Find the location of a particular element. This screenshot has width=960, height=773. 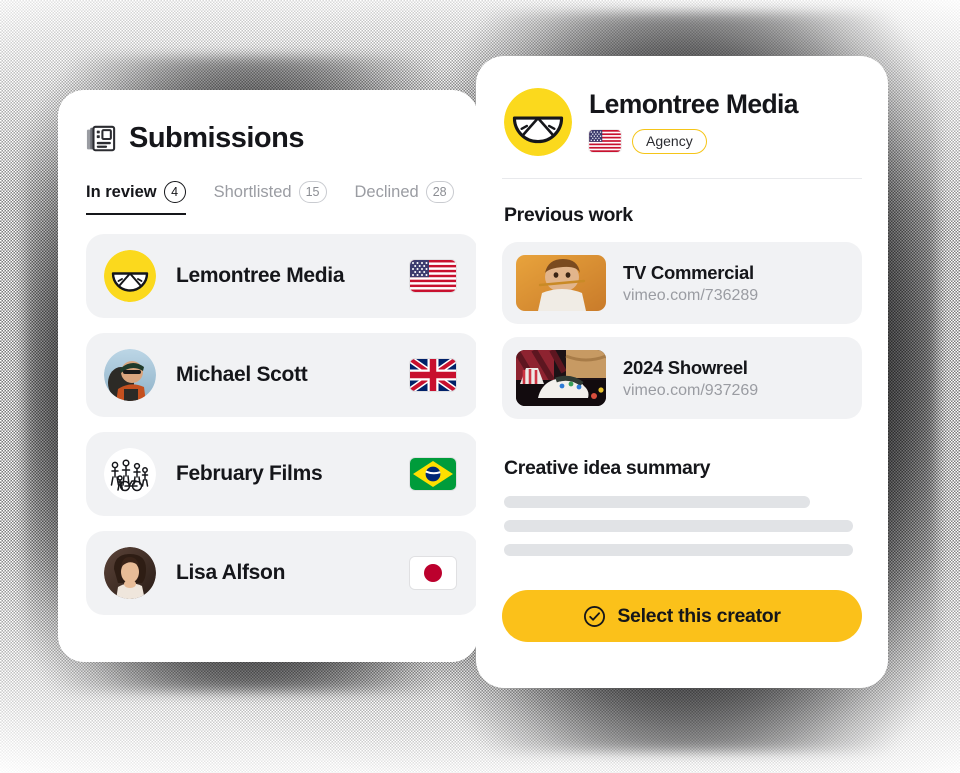

work-item-title: 2024 Showreel is located at coordinates (685, 367).